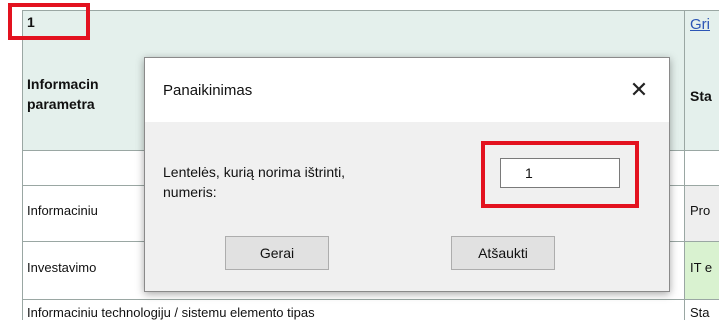 This screenshot has height=320, width=719. What do you see at coordinates (700, 210) in the screenshot?
I see `row1-right: Pro` at bounding box center [700, 210].